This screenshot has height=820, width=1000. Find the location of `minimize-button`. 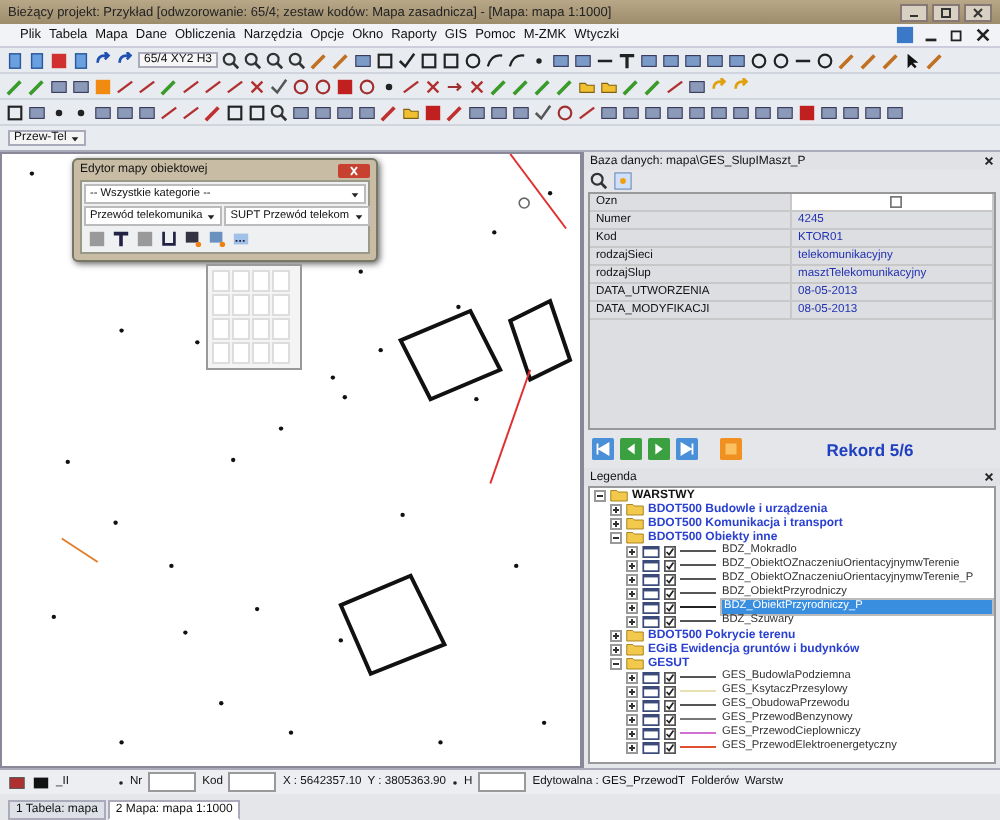

minimize-button is located at coordinates (914, 12).